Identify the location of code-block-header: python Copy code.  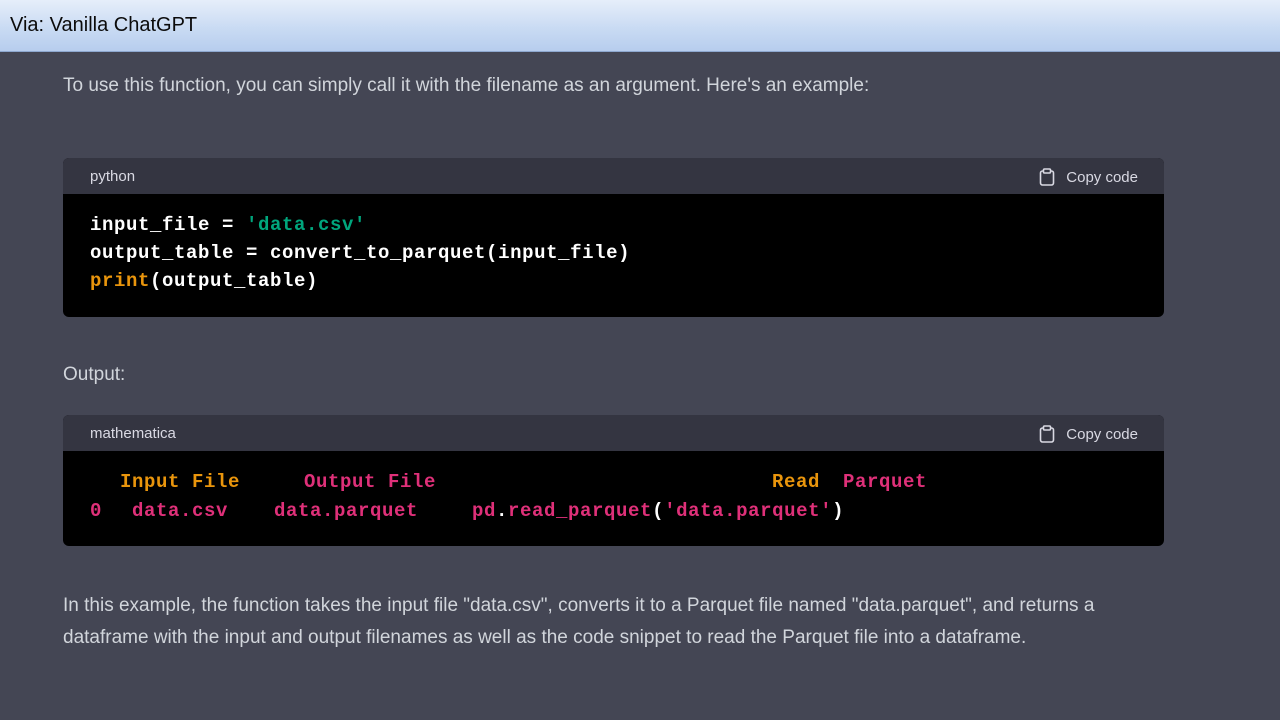
(613, 176).